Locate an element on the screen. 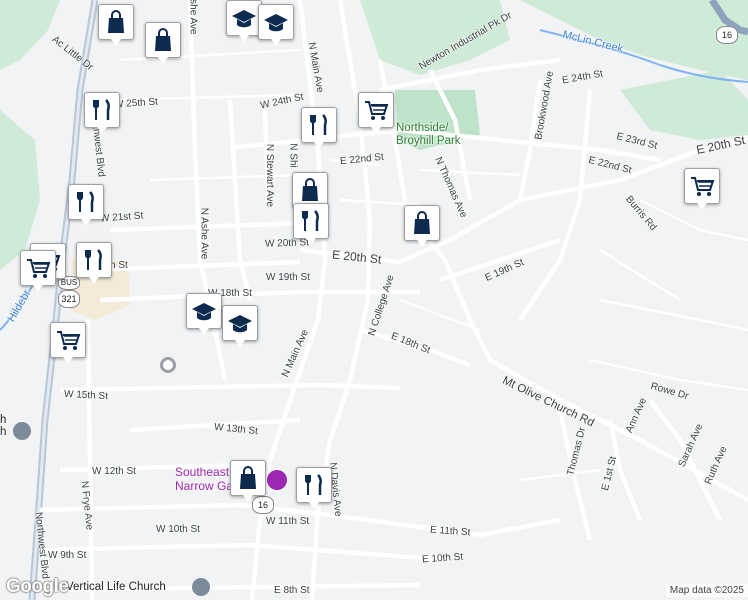  street-label: W 20th St is located at coordinates (287, 243).